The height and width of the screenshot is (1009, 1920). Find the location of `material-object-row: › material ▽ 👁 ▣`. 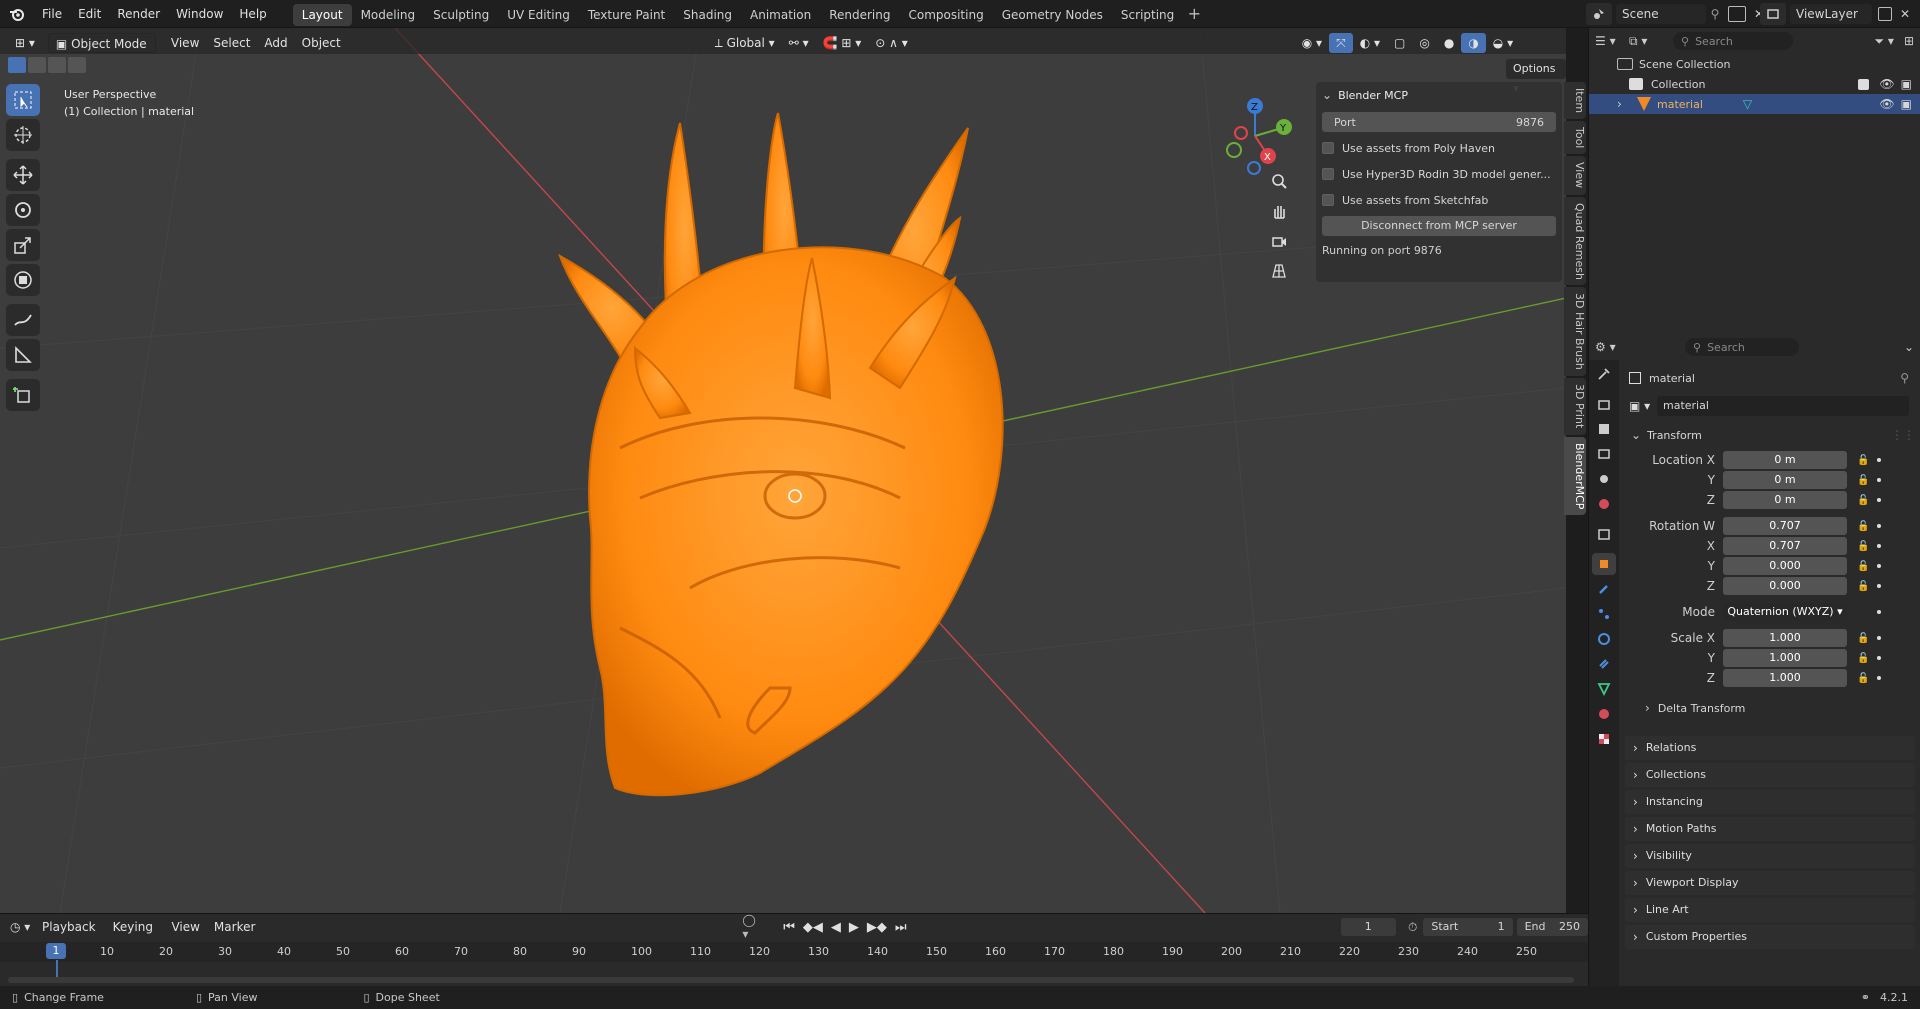

material-object-row: › material ▽ 👁 ▣ is located at coordinates (1754, 104).